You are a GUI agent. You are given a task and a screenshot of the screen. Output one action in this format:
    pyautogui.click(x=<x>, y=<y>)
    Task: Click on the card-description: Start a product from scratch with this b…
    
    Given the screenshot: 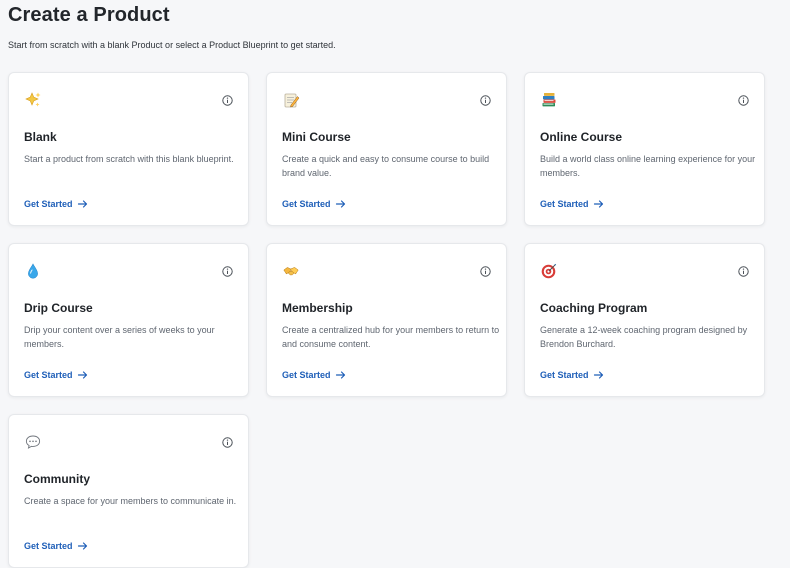 What is the action you would take?
    pyautogui.click(x=129, y=159)
    